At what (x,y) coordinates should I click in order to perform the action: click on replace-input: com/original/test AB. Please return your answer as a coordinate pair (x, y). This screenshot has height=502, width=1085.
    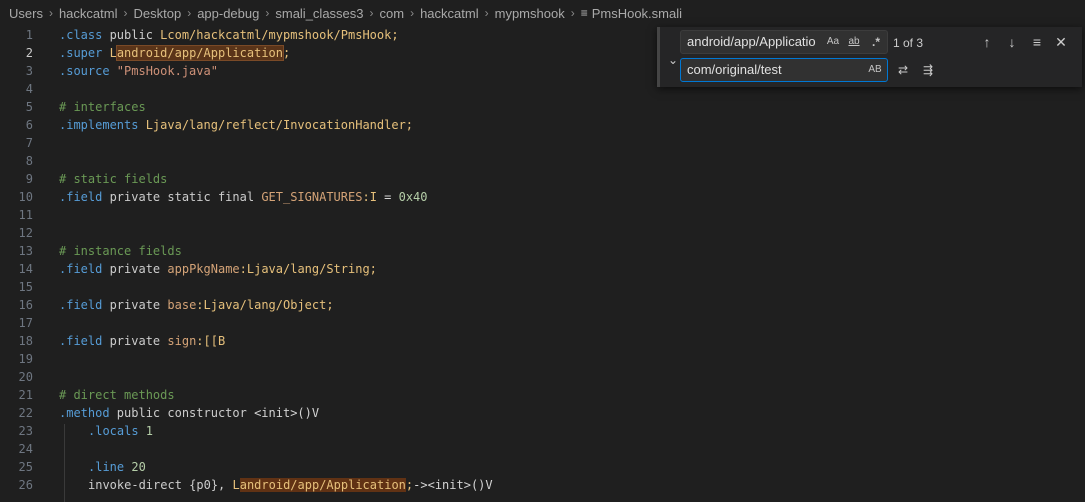
    Looking at the image, I should click on (784, 70).